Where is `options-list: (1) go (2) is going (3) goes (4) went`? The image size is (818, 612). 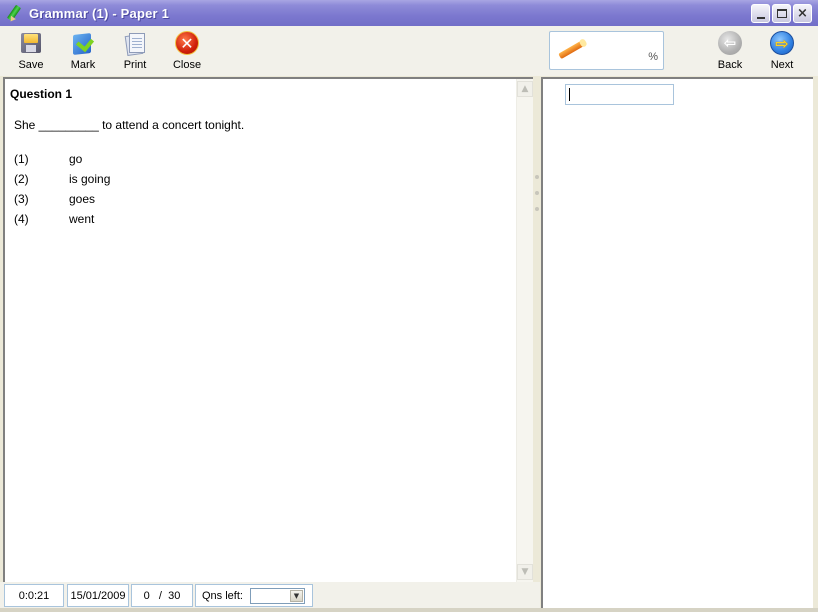 options-list: (1) go (2) is going (3) goes (4) went is located at coordinates (264, 192).